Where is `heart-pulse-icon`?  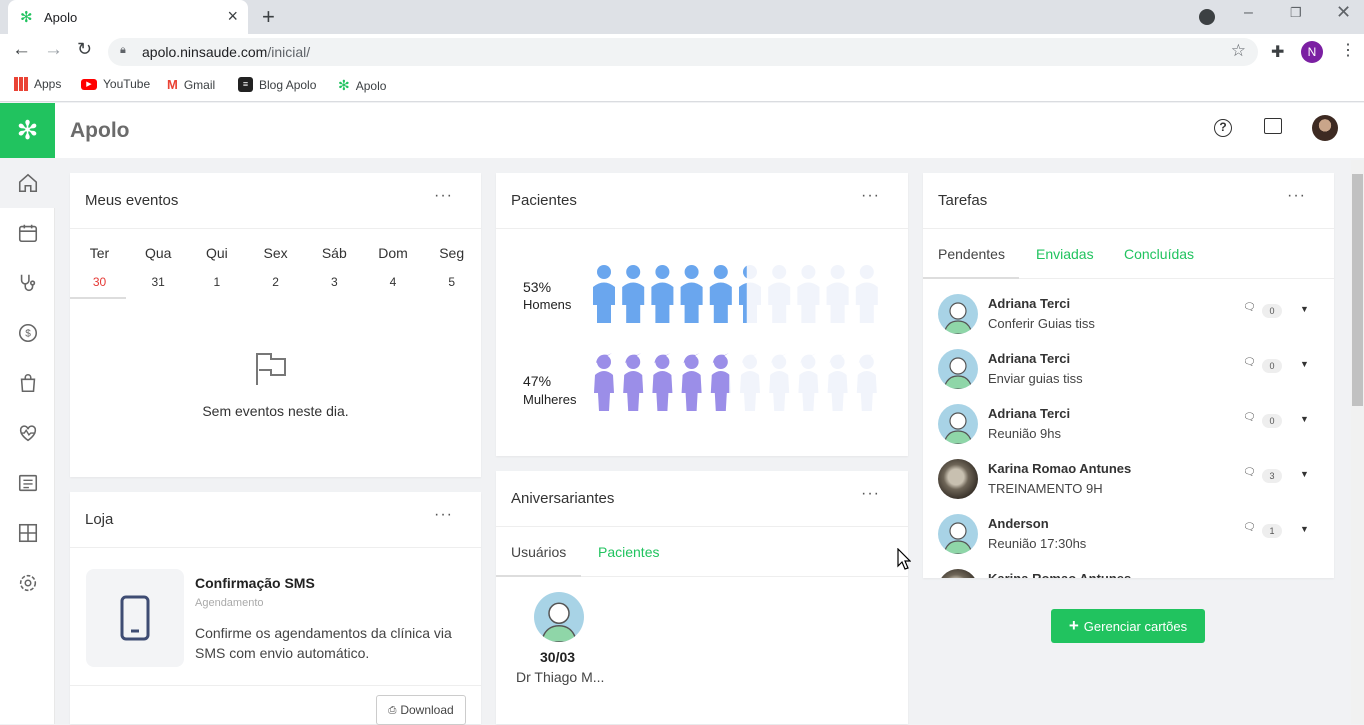 heart-pulse-icon is located at coordinates (27, 433).